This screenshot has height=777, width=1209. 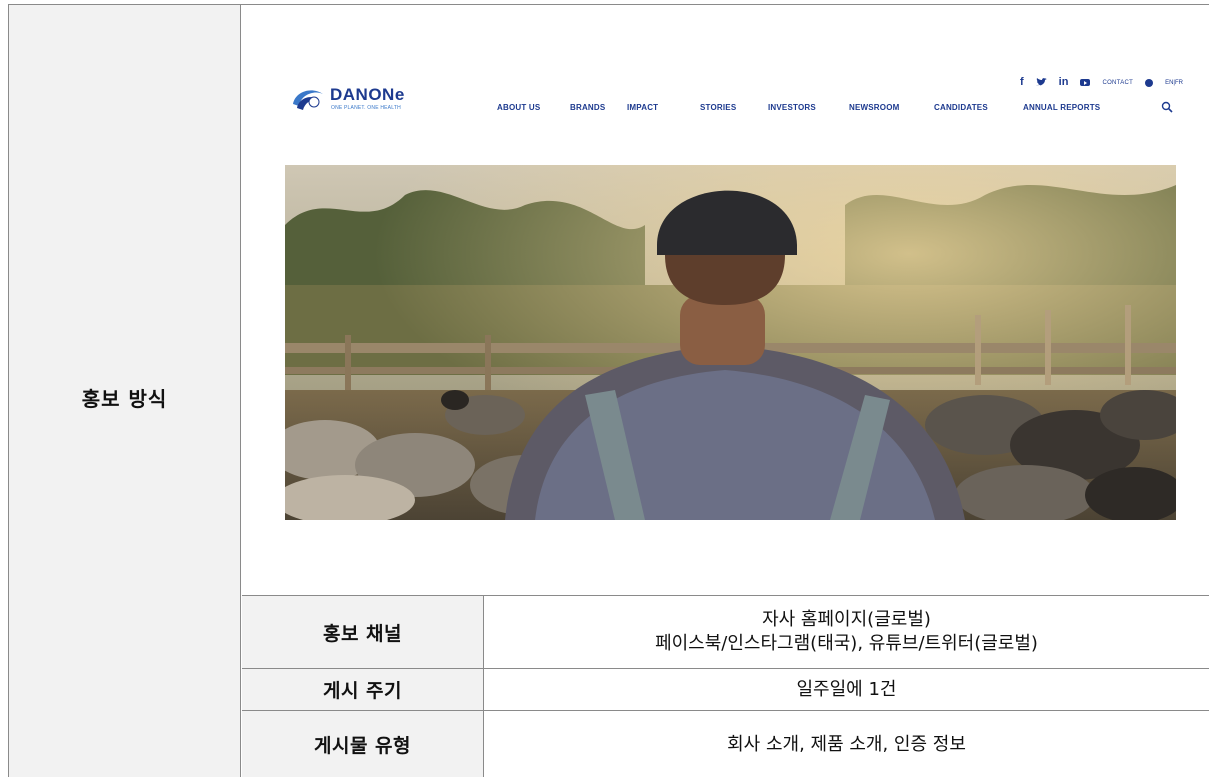 I want to click on social-links: f in CONTACT EN|FR, so click(x=1101, y=82).